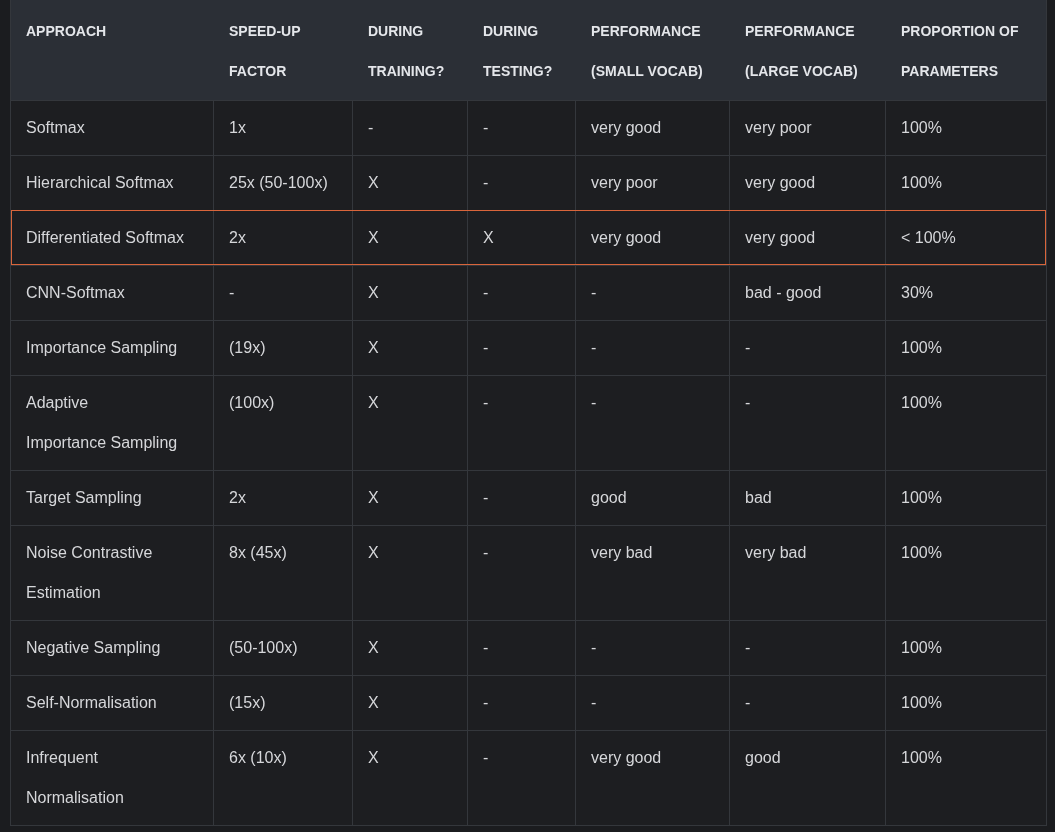  What do you see at coordinates (112, 348) in the screenshot?
I see `table-cell: Importance Sampling` at bounding box center [112, 348].